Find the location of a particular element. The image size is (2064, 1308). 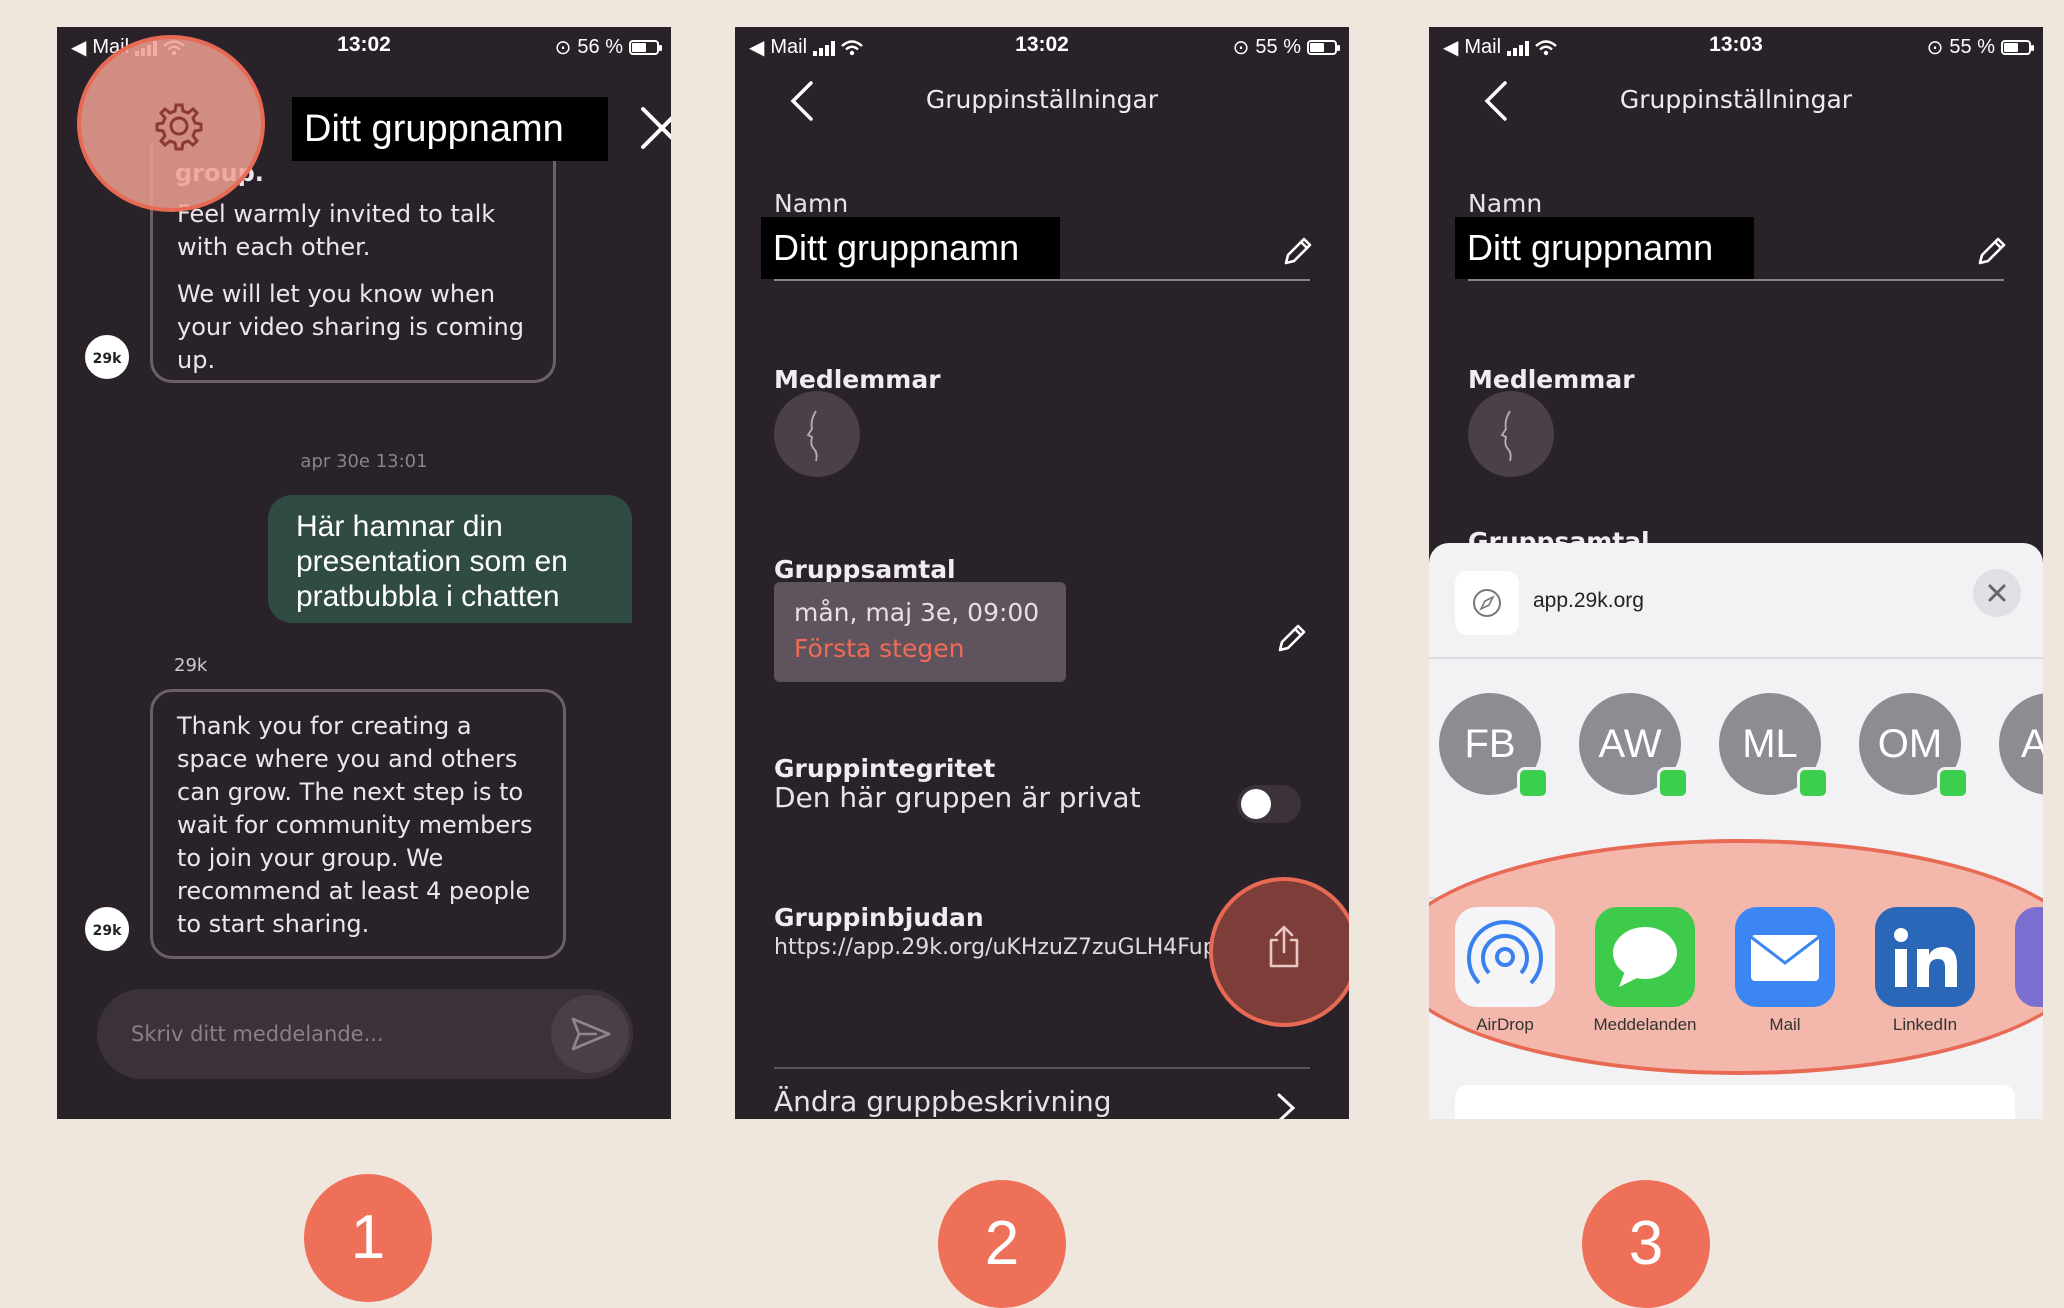

status-bar: ◀ Mail 13:02 ⊙ 55 % is located at coordinates (1042, 45).